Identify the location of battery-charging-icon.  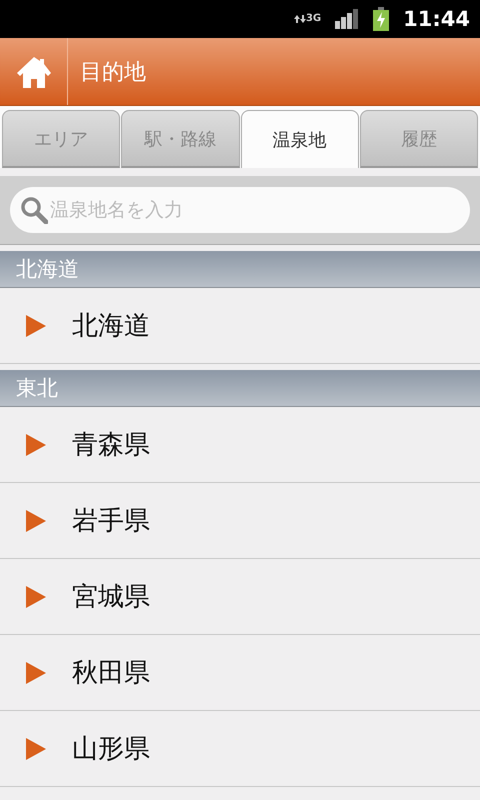
(381, 19).